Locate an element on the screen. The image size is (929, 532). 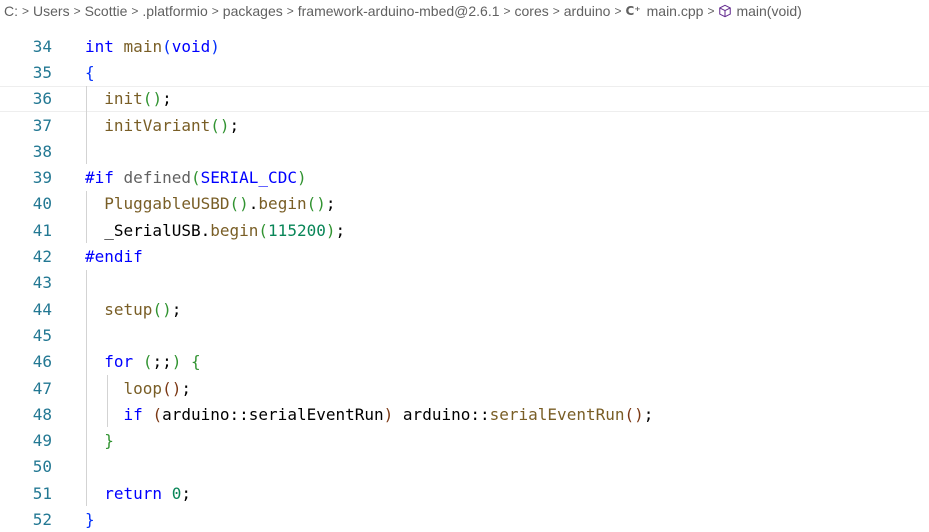
line-number: 49 is located at coordinates (42, 441).